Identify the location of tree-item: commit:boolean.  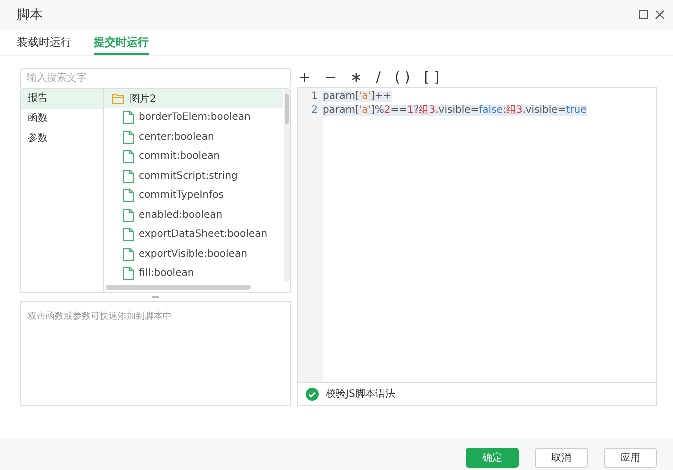
(193, 156).